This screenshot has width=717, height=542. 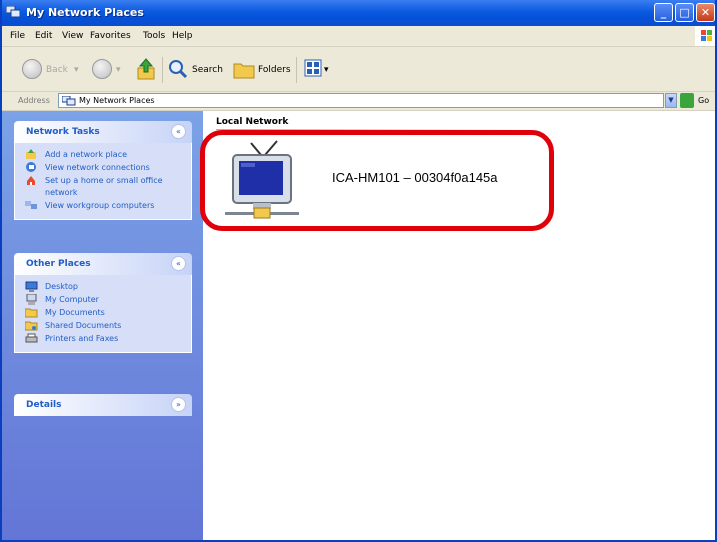 What do you see at coordinates (34, 100) in the screenshot?
I see `address-label: Address` at bounding box center [34, 100].